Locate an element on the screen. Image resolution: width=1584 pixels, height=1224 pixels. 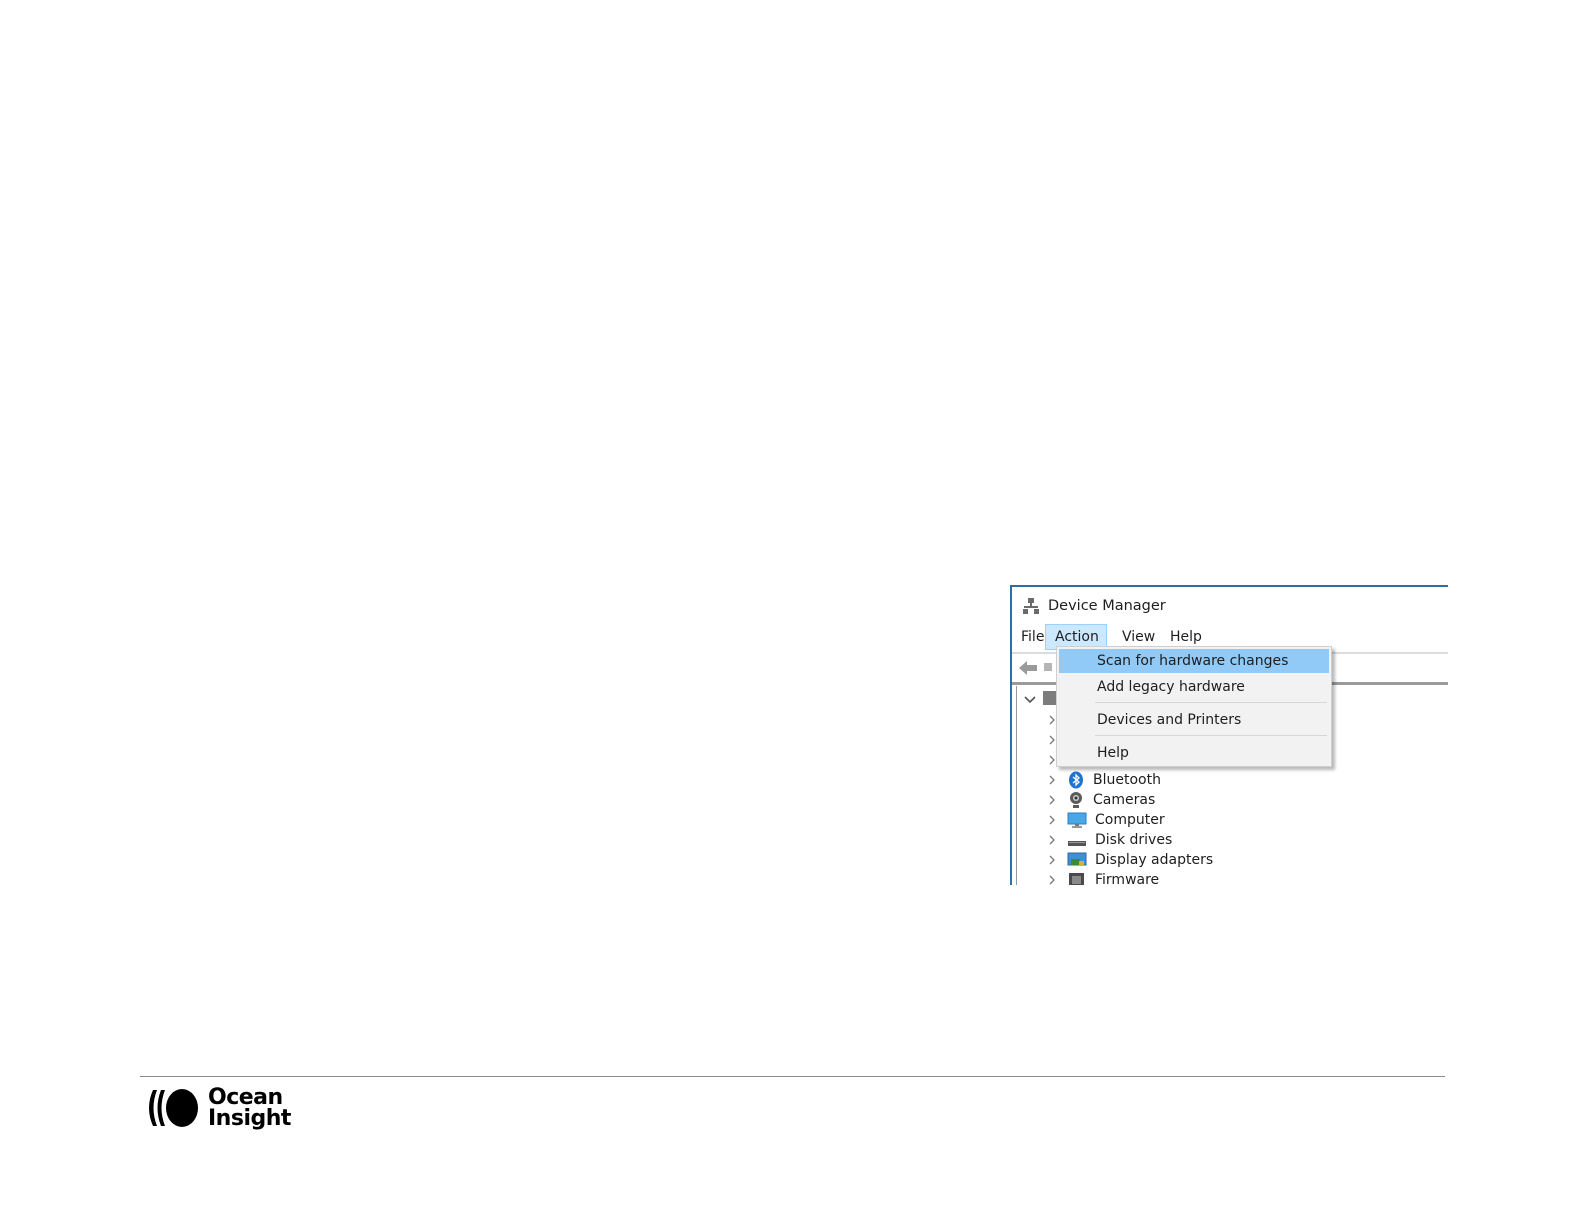
collapse-chevron-icon is located at coordinates (1030, 698).